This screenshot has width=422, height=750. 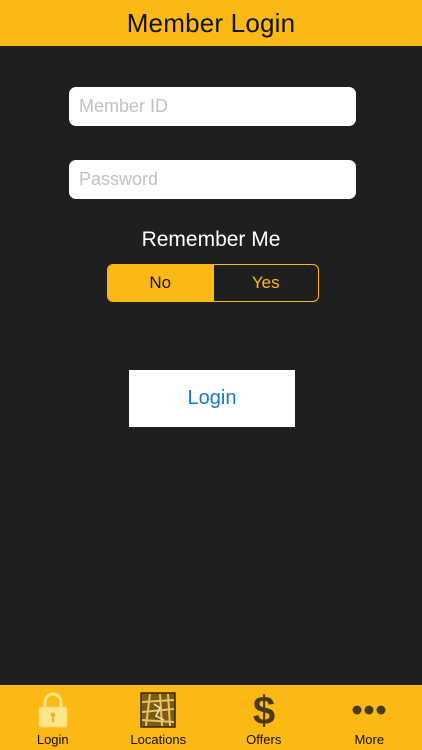 What do you see at coordinates (52, 739) in the screenshot?
I see `tab-login-label: Login` at bounding box center [52, 739].